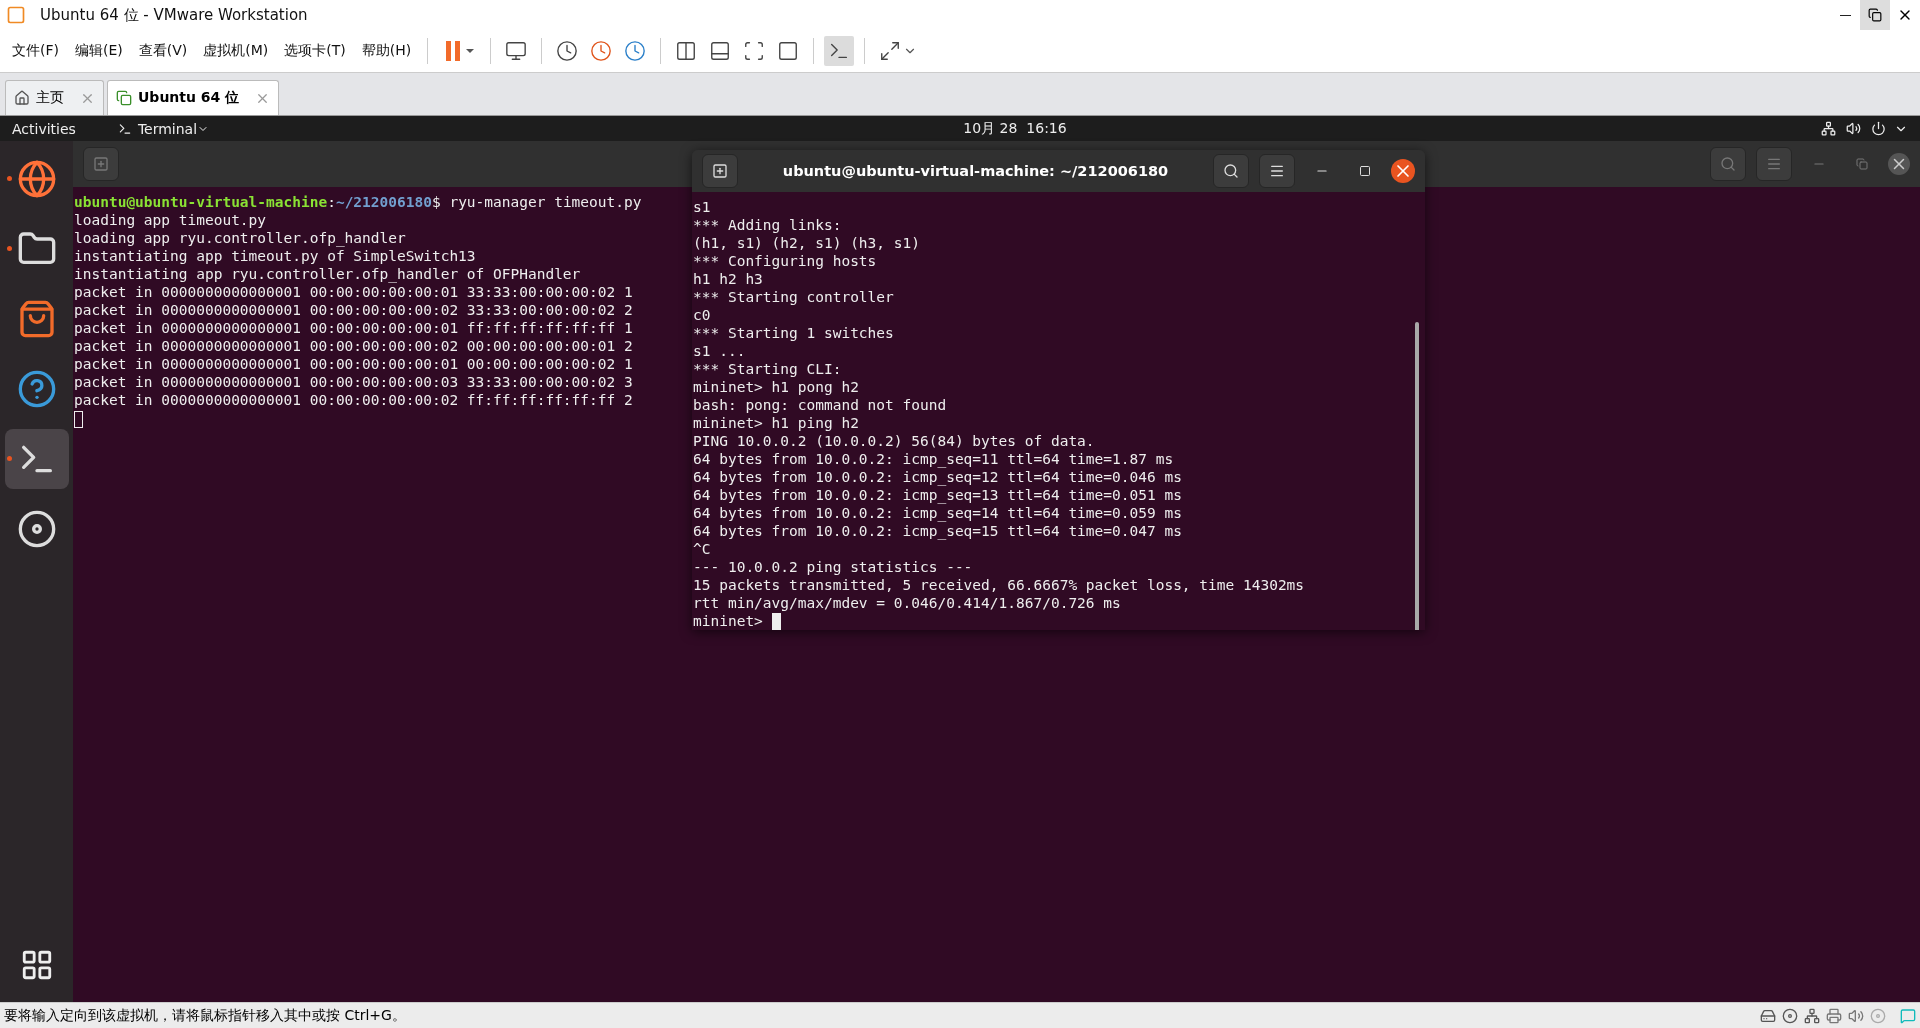 The image size is (1920, 1028). What do you see at coordinates (353, 382) in the screenshot?
I see `terminal-line: packet in 0000000000000001 00:00:00:00:00:03 33:33:00:00:00:02 3` at bounding box center [353, 382].